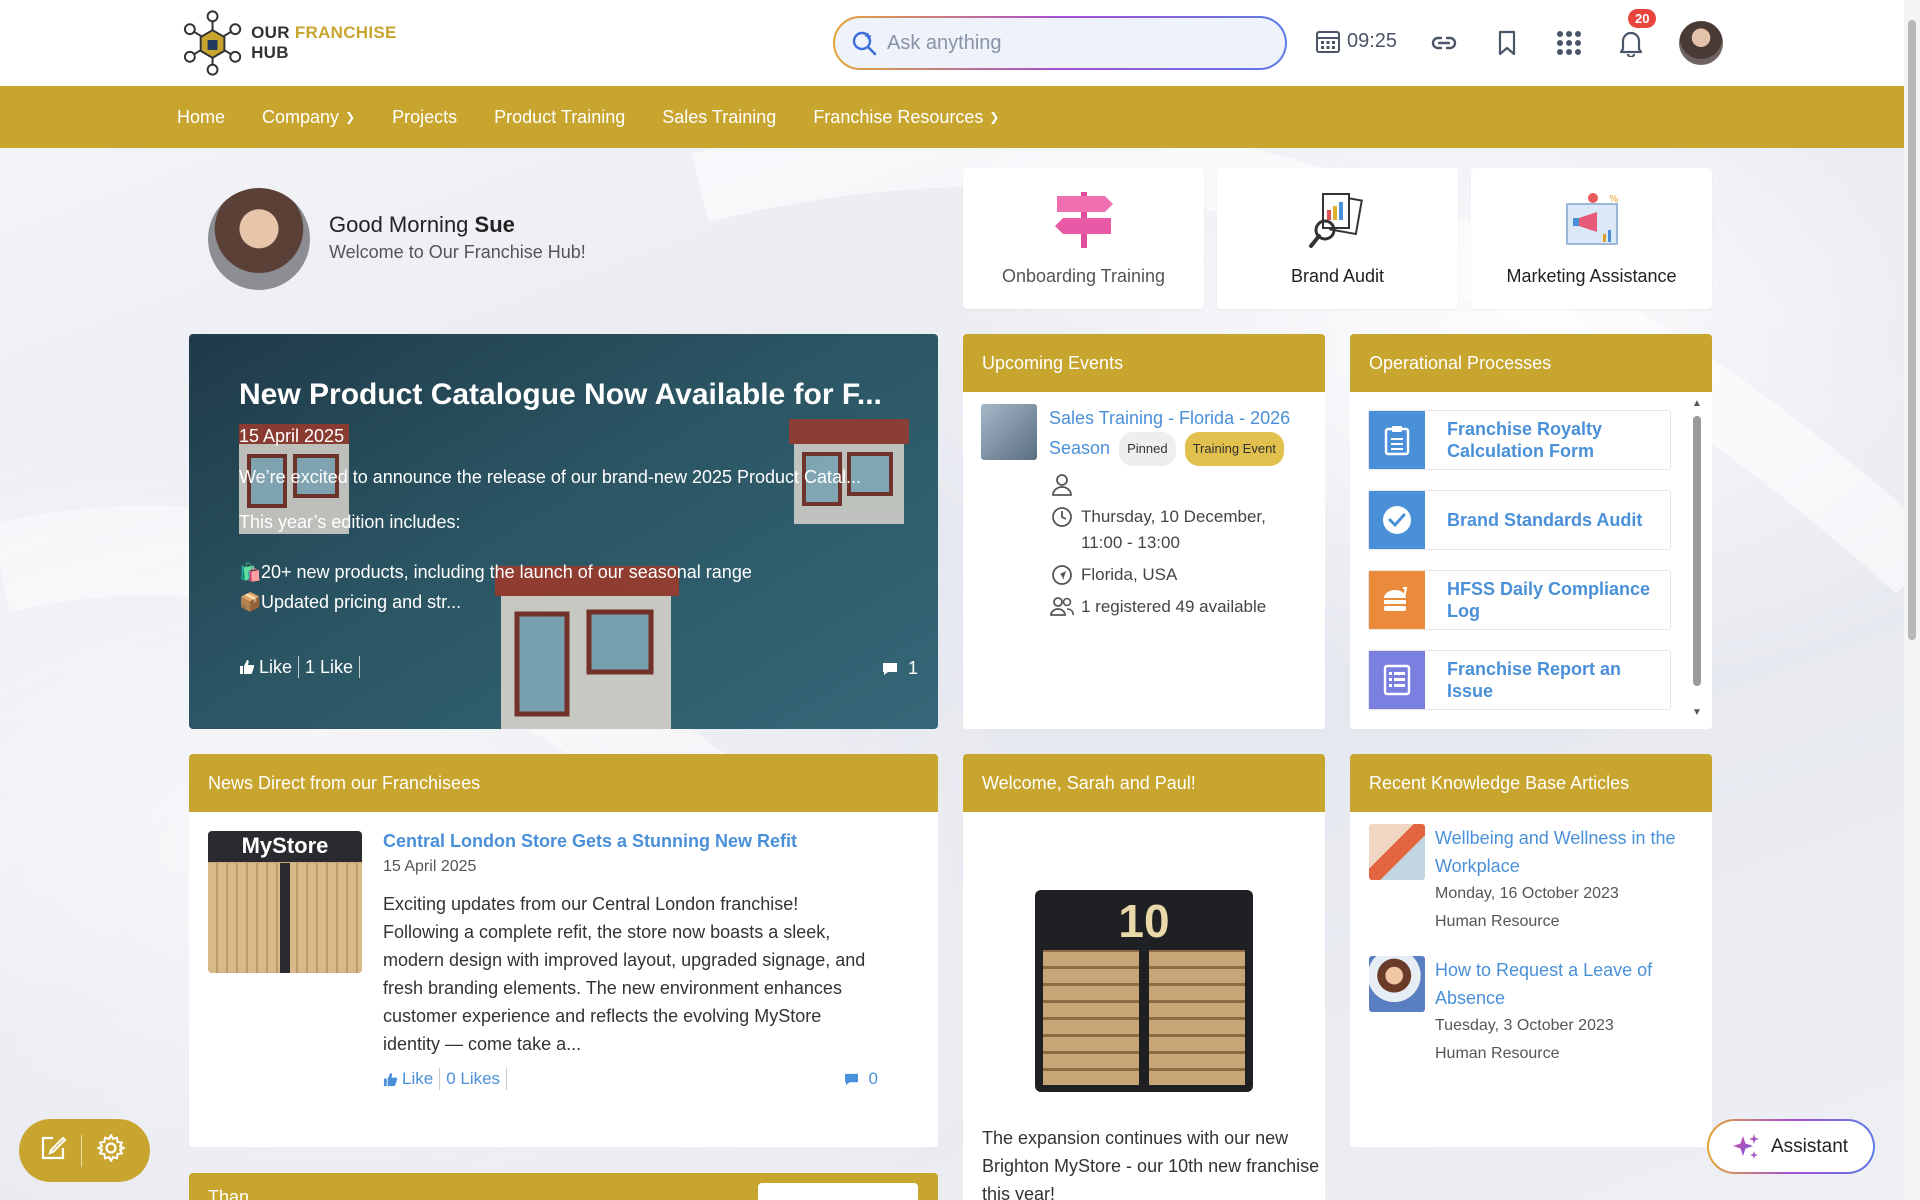 The height and width of the screenshot is (1200, 1920). What do you see at coordinates (1397, 440) in the screenshot?
I see `clipboard-icon` at bounding box center [1397, 440].